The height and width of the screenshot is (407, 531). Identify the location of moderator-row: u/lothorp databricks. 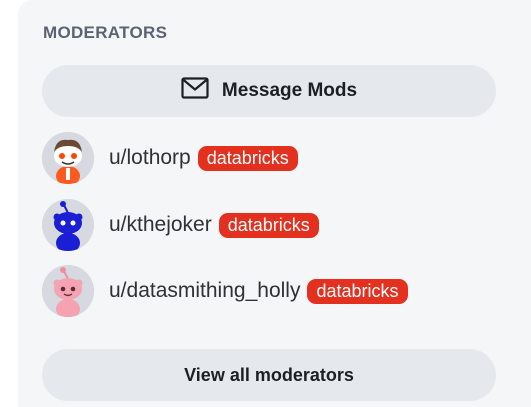
(267, 158).